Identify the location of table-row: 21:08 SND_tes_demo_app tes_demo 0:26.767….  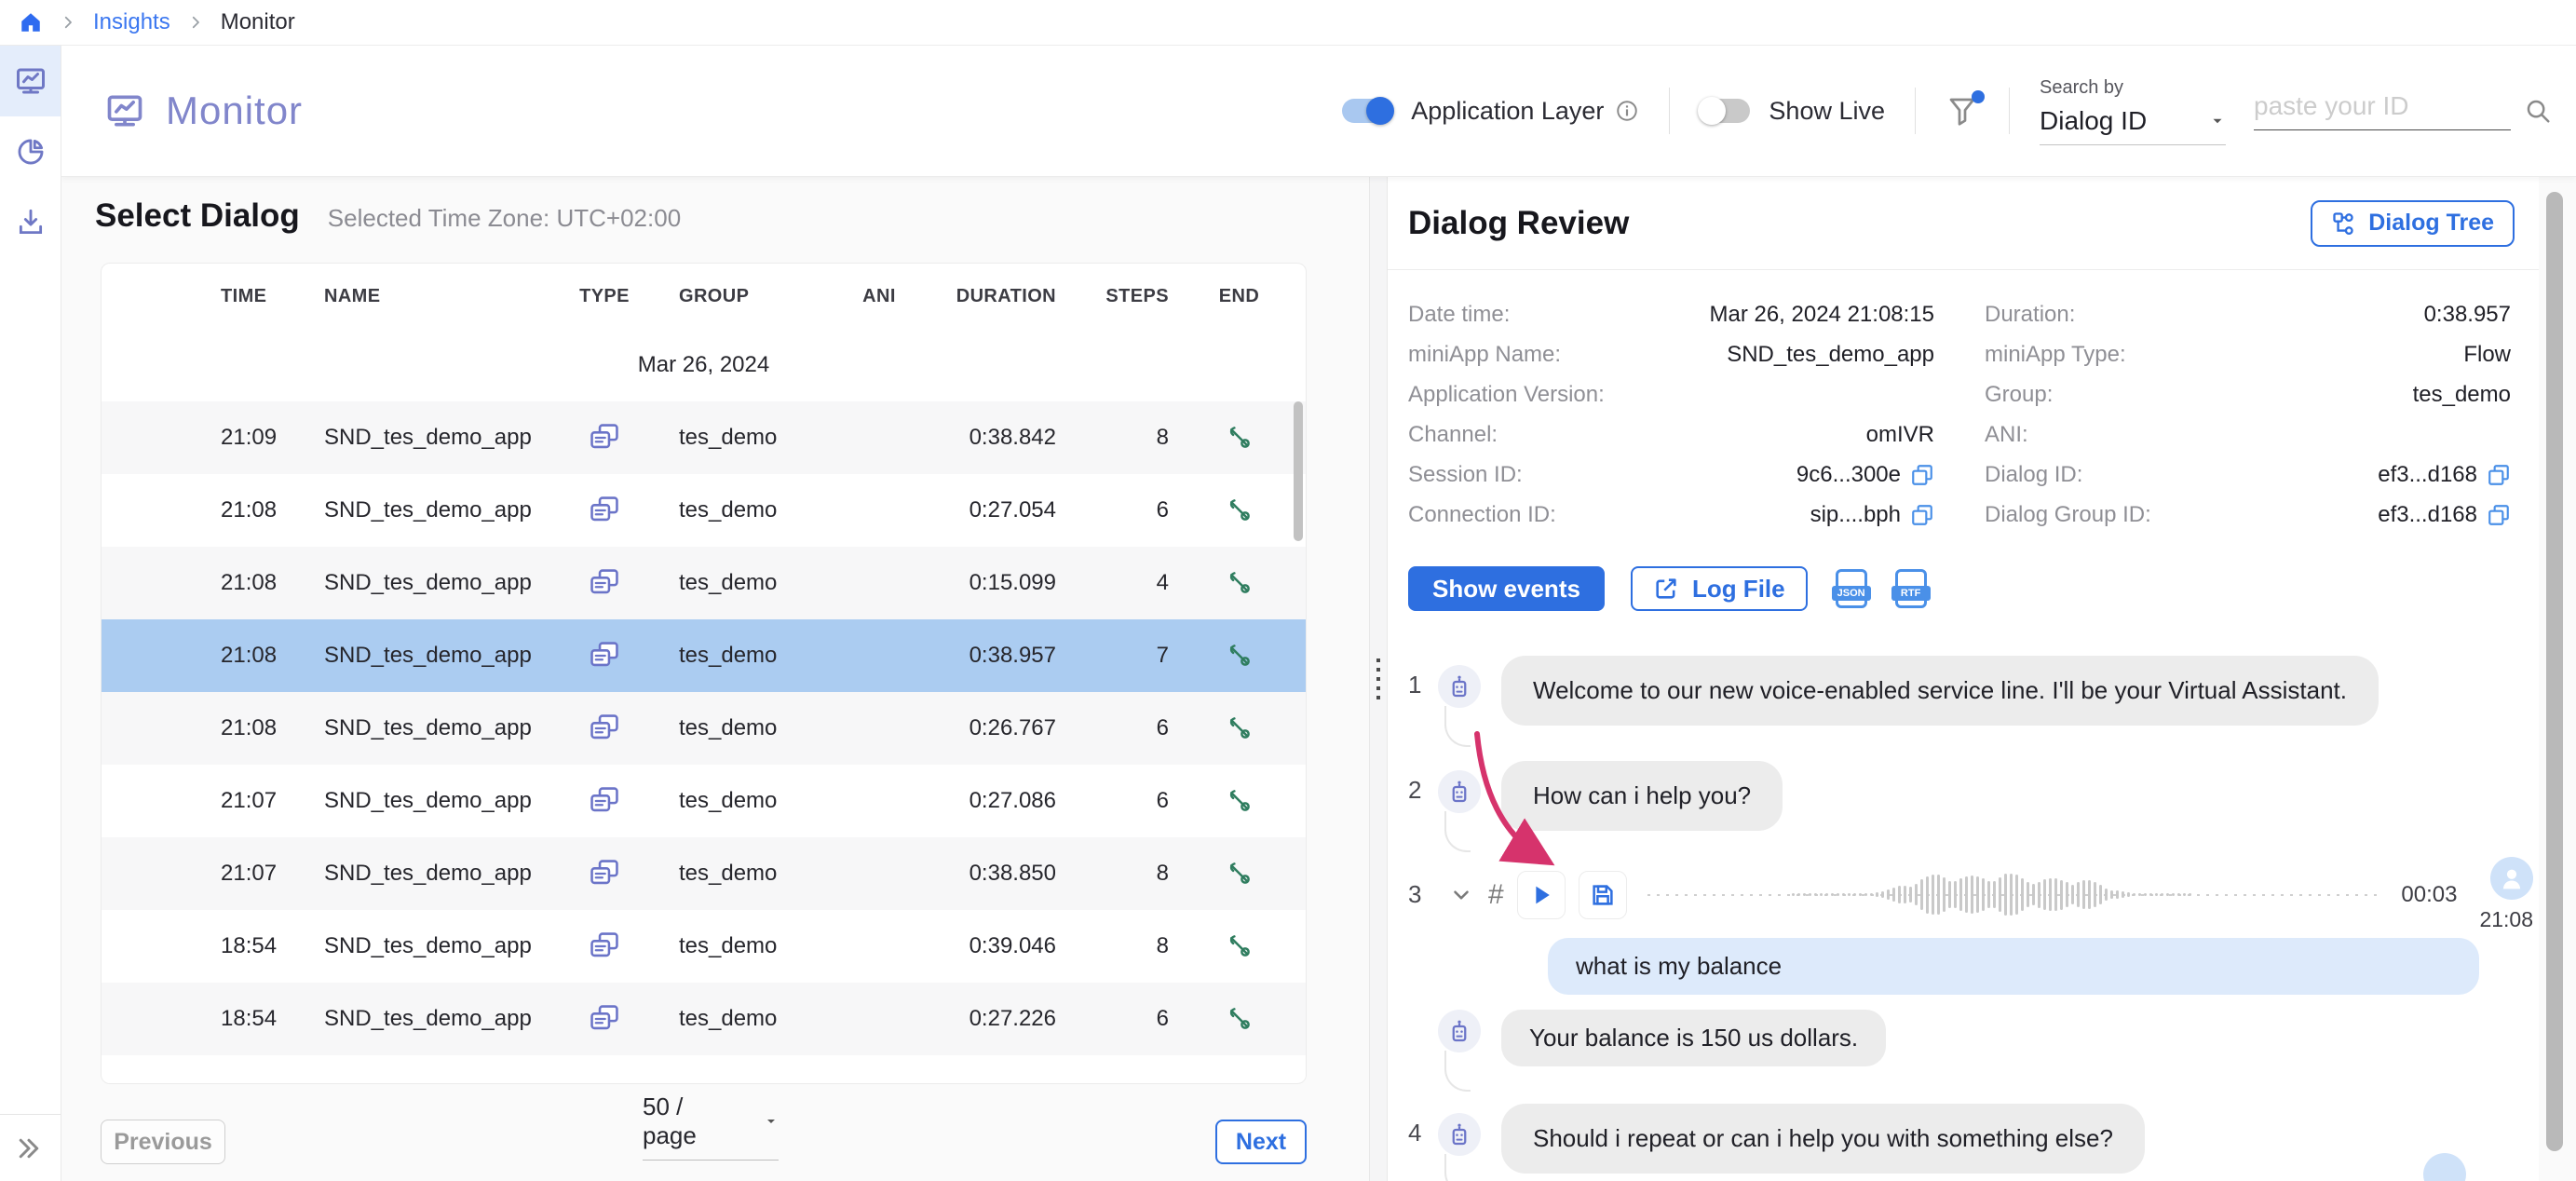
(704, 728).